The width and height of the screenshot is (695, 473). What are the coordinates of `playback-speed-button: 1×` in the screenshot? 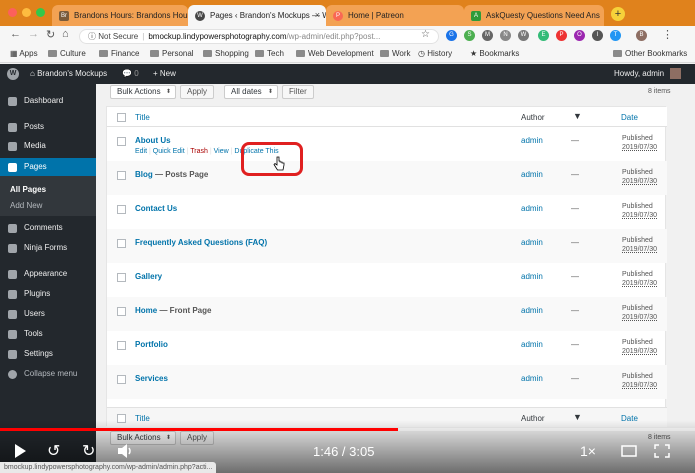 It's located at (588, 451).